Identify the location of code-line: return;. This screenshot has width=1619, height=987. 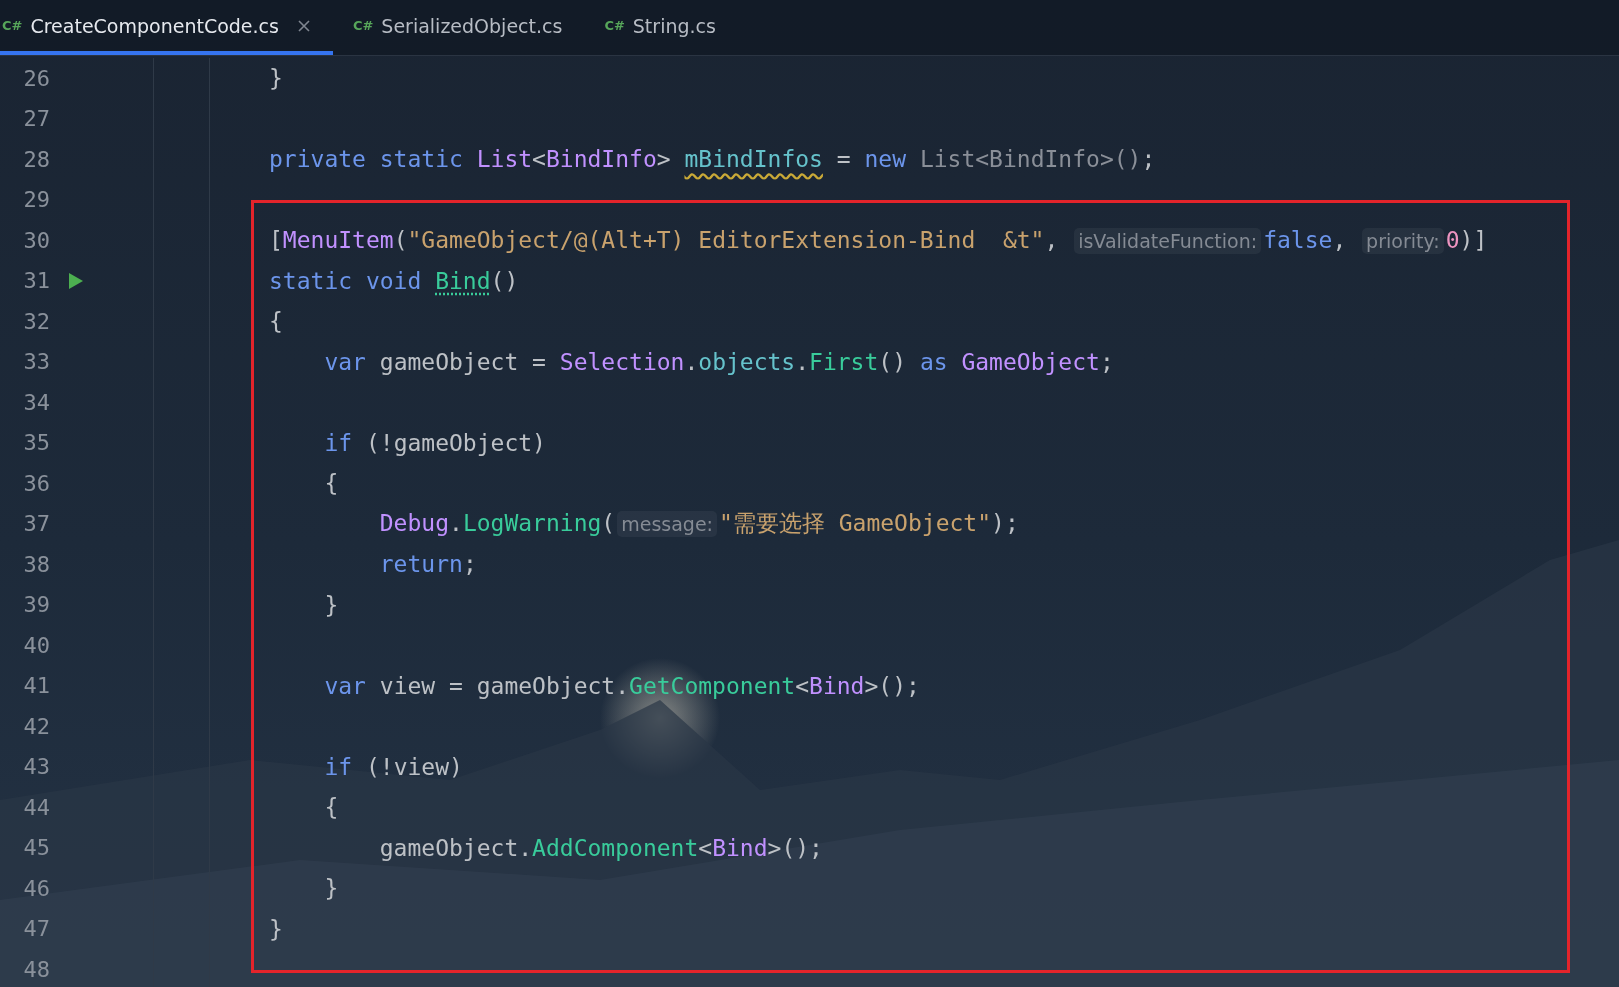
(427, 564).